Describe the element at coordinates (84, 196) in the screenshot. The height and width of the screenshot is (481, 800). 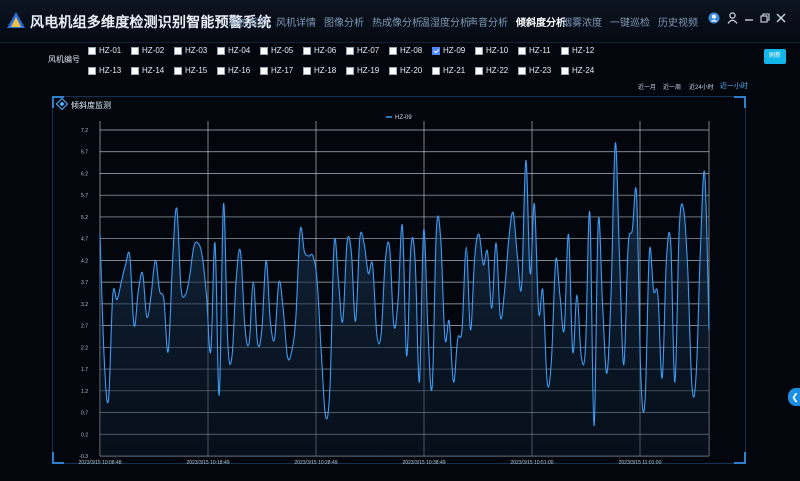
I see `y-tick-label: 5.7` at that location.